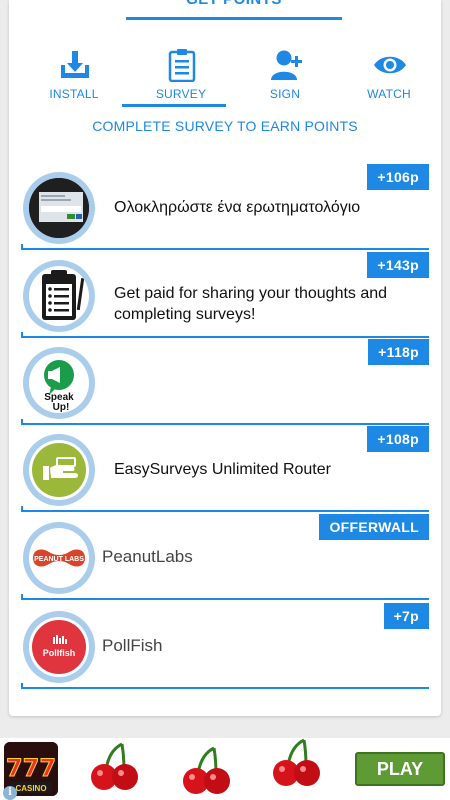 This screenshot has height=800, width=450. Describe the element at coordinates (225, 126) in the screenshot. I see `survey-subtitle: COMPLETE SURVEY TO EARN POINTS` at that location.